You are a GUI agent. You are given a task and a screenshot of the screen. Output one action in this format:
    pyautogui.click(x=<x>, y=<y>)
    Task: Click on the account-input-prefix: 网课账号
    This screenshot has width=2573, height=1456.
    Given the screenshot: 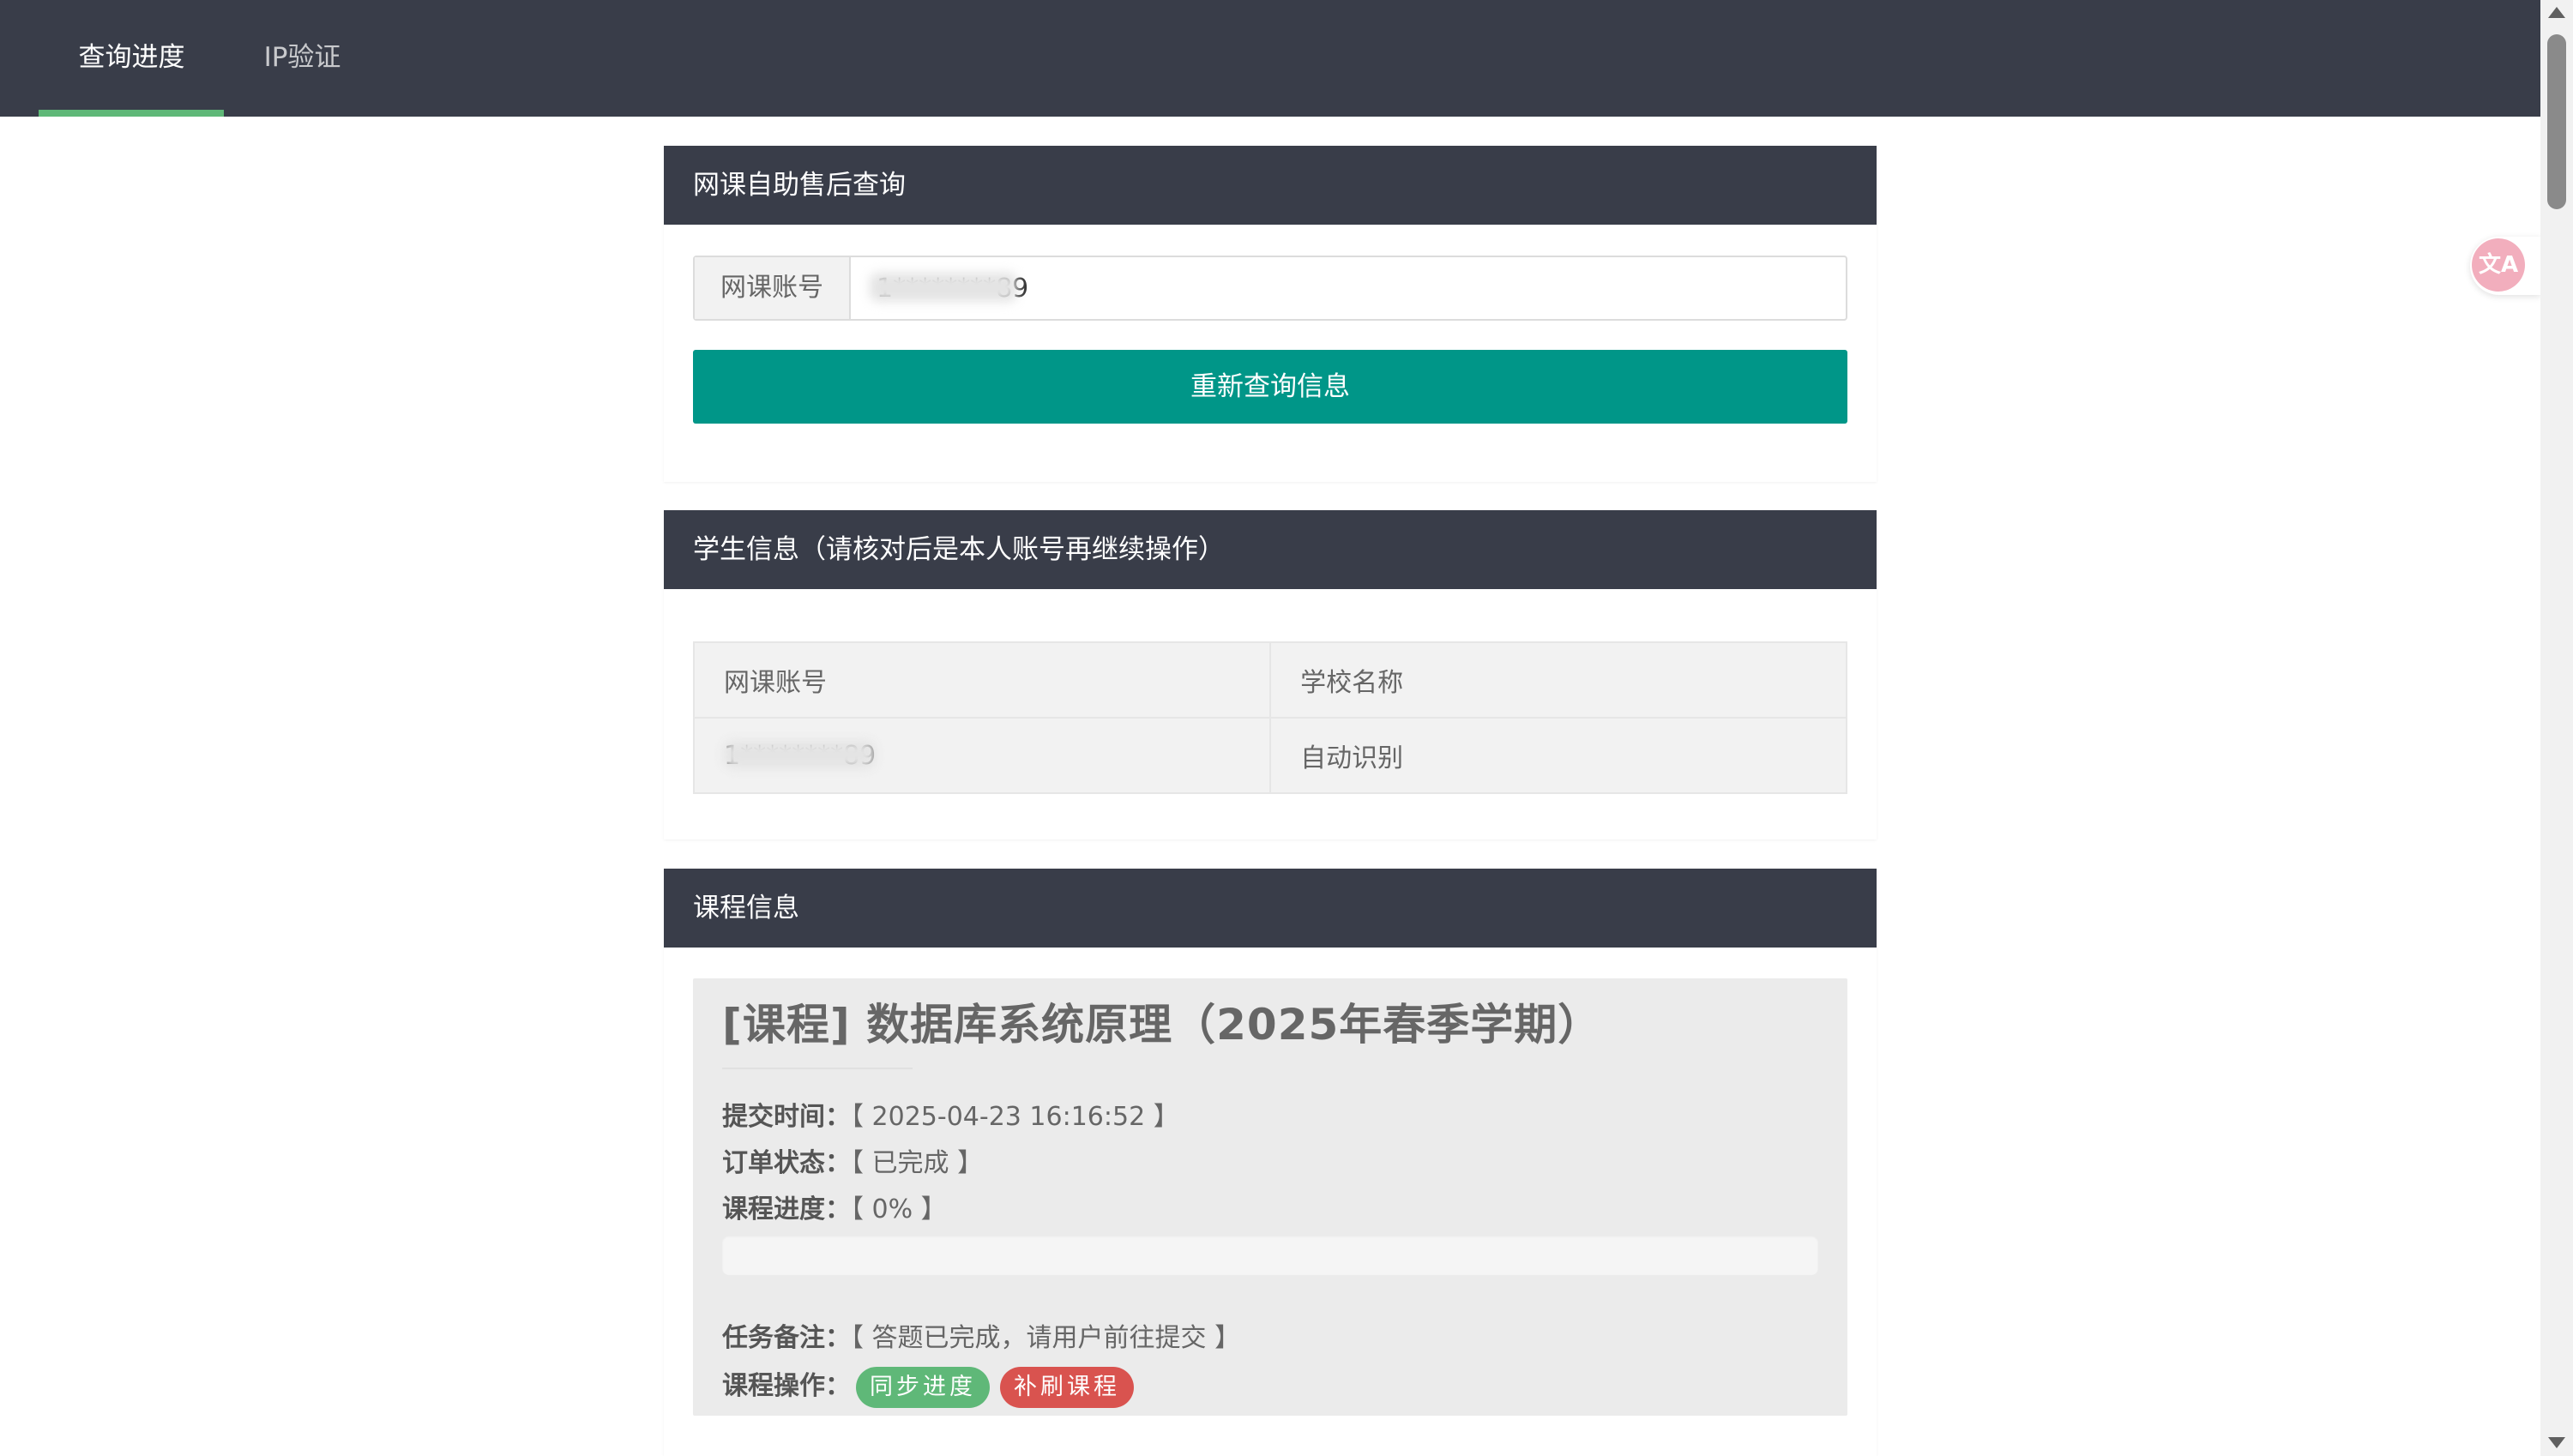 What is the action you would take?
    pyautogui.click(x=773, y=288)
    